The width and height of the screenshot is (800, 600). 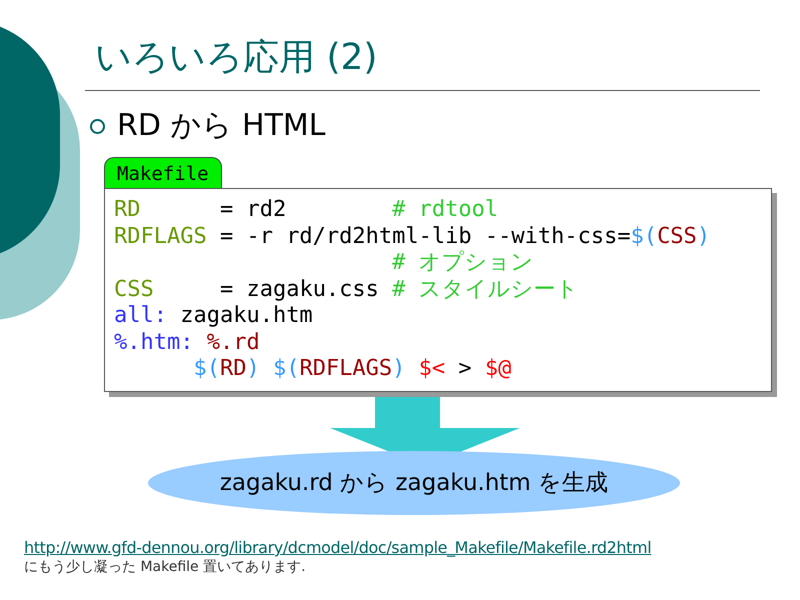 I want to click on bullet-text: RD から HTML, so click(x=221, y=126).